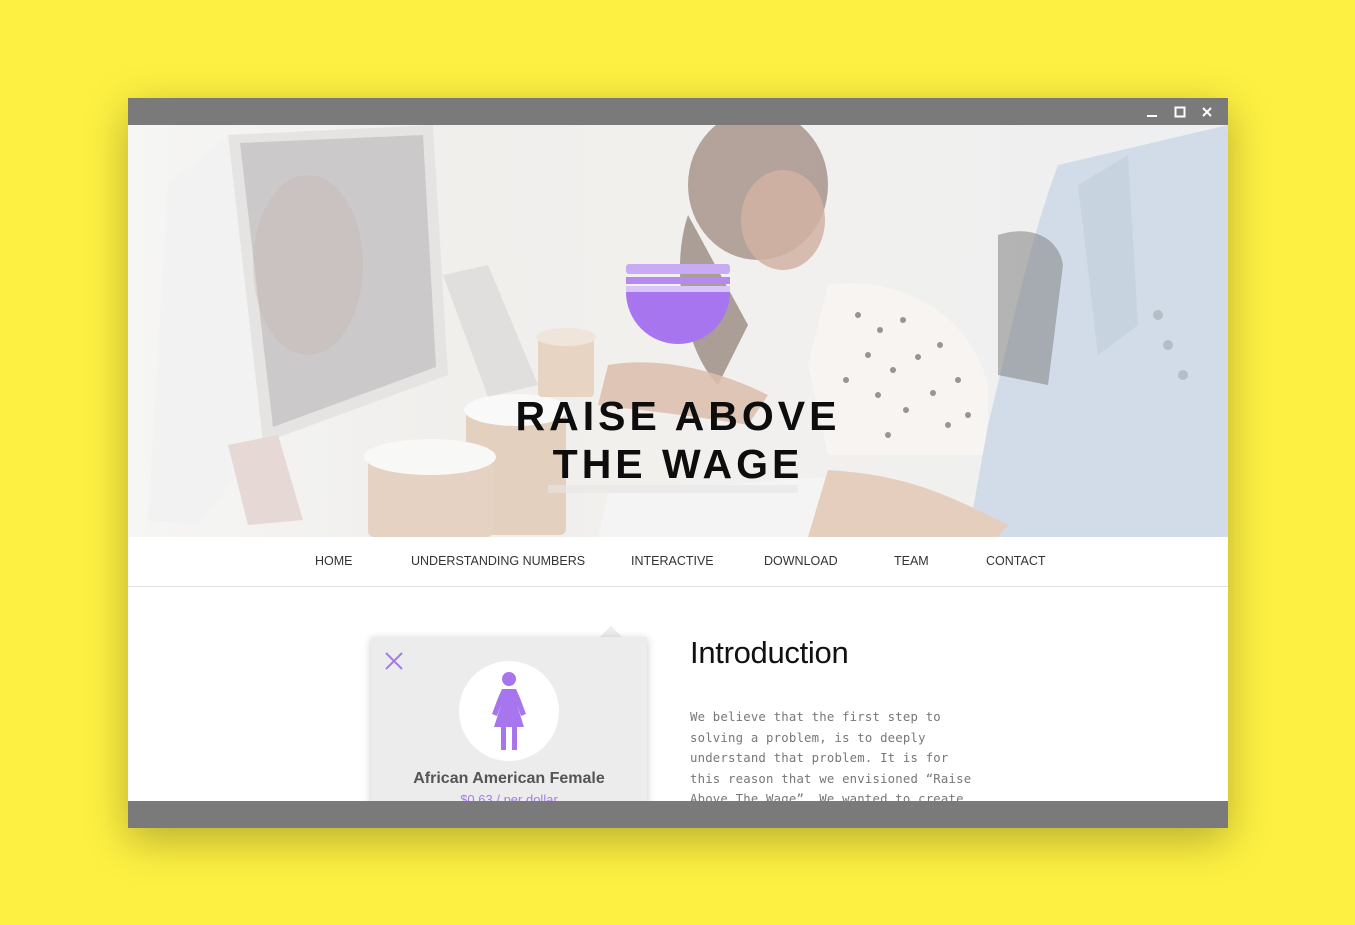  What do you see at coordinates (672, 561) in the screenshot?
I see `nav-interactive: INTERACTIVE` at bounding box center [672, 561].